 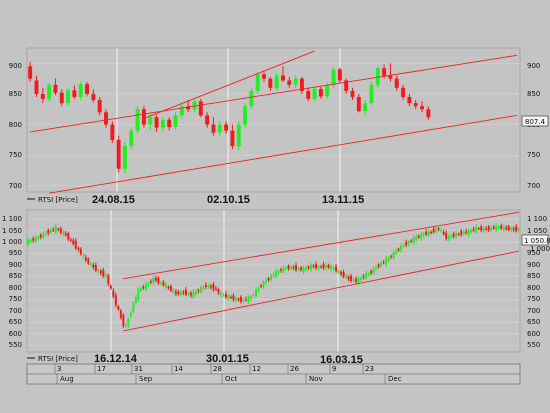 I want to click on top-date-annotation-1: 24.08.15, so click(x=113, y=200).